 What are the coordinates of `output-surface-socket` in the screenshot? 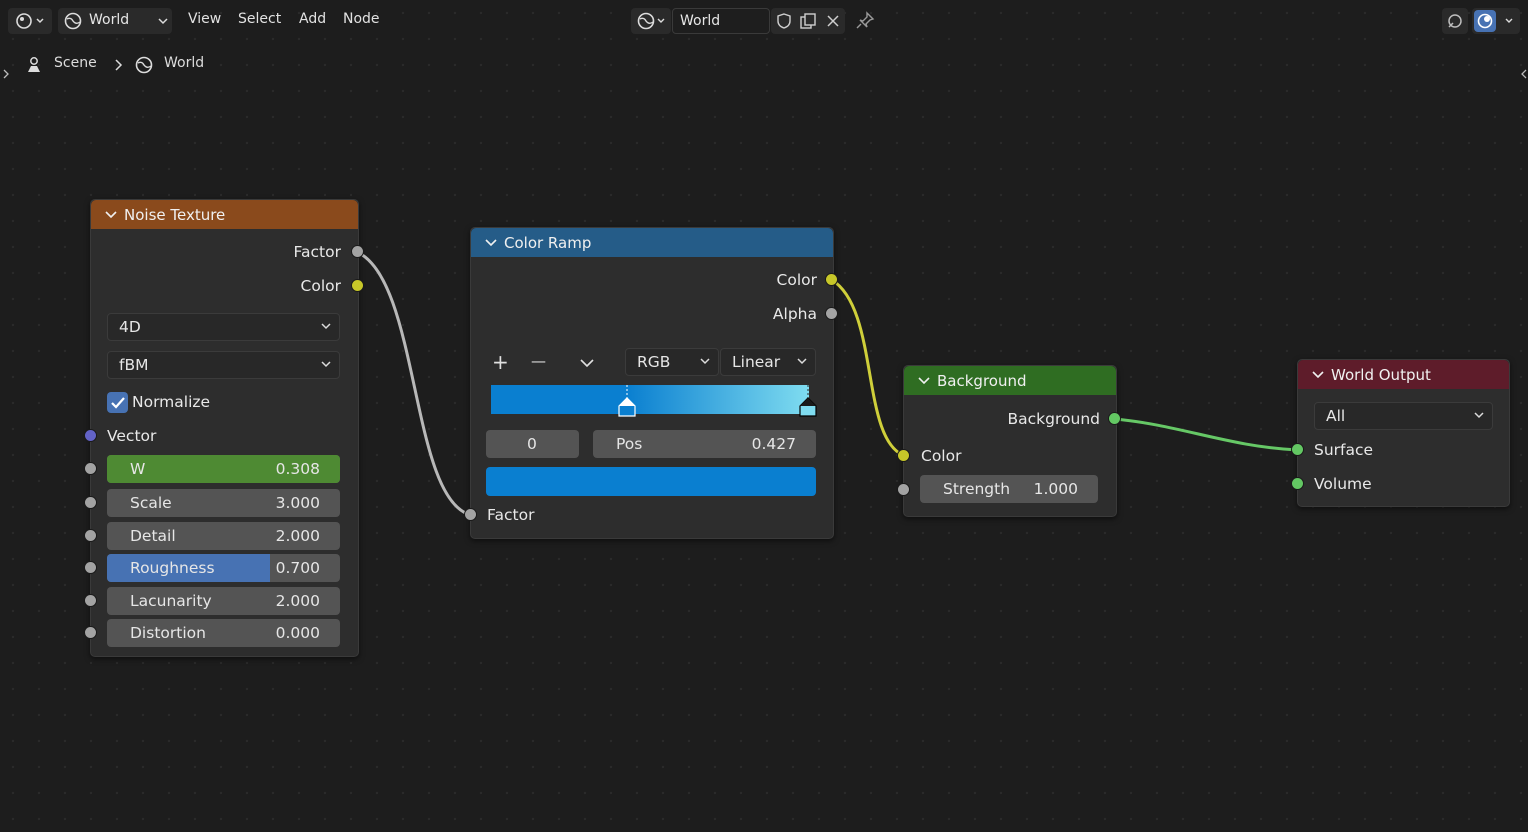 It's located at (1297, 449).